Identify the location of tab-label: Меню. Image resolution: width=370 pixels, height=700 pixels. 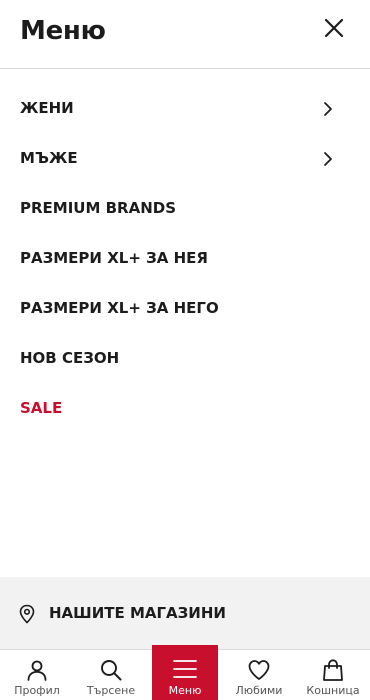
(185, 690).